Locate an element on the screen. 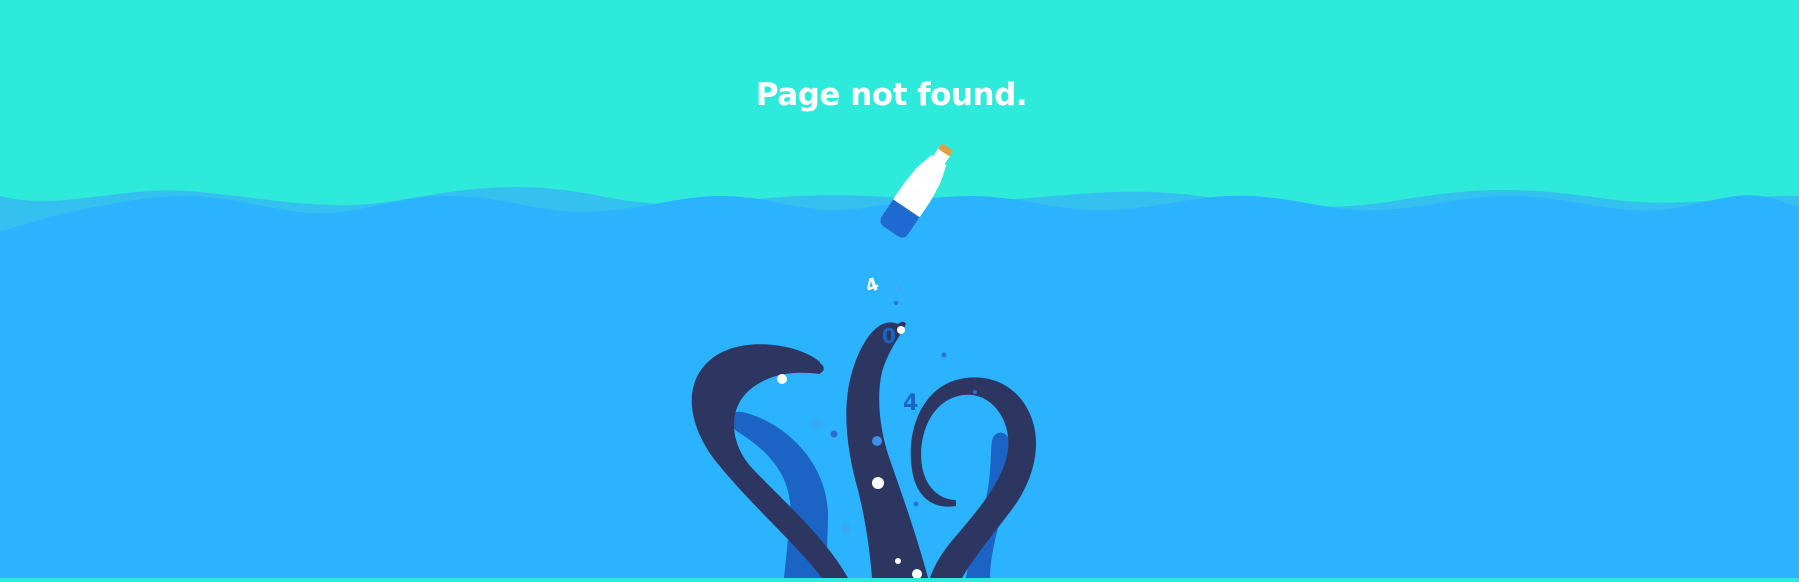 The height and width of the screenshot is (582, 1799). falling-digit-four-bottom: 4 is located at coordinates (910, 403).